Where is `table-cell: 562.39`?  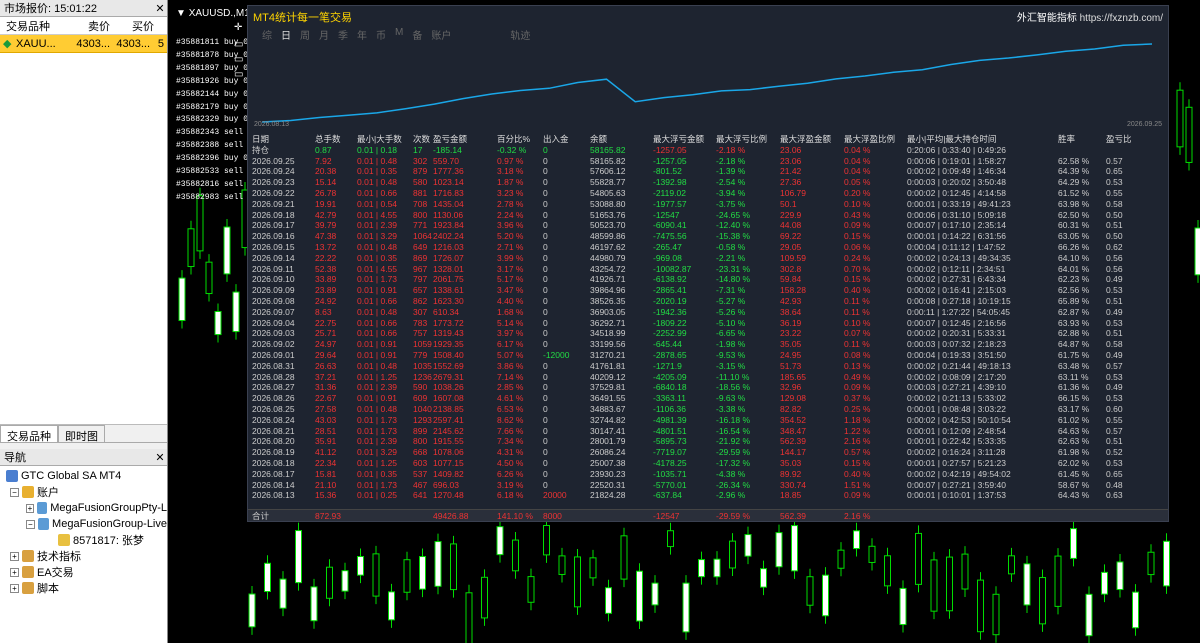
table-cell: 562.39 is located at coordinates (793, 516).